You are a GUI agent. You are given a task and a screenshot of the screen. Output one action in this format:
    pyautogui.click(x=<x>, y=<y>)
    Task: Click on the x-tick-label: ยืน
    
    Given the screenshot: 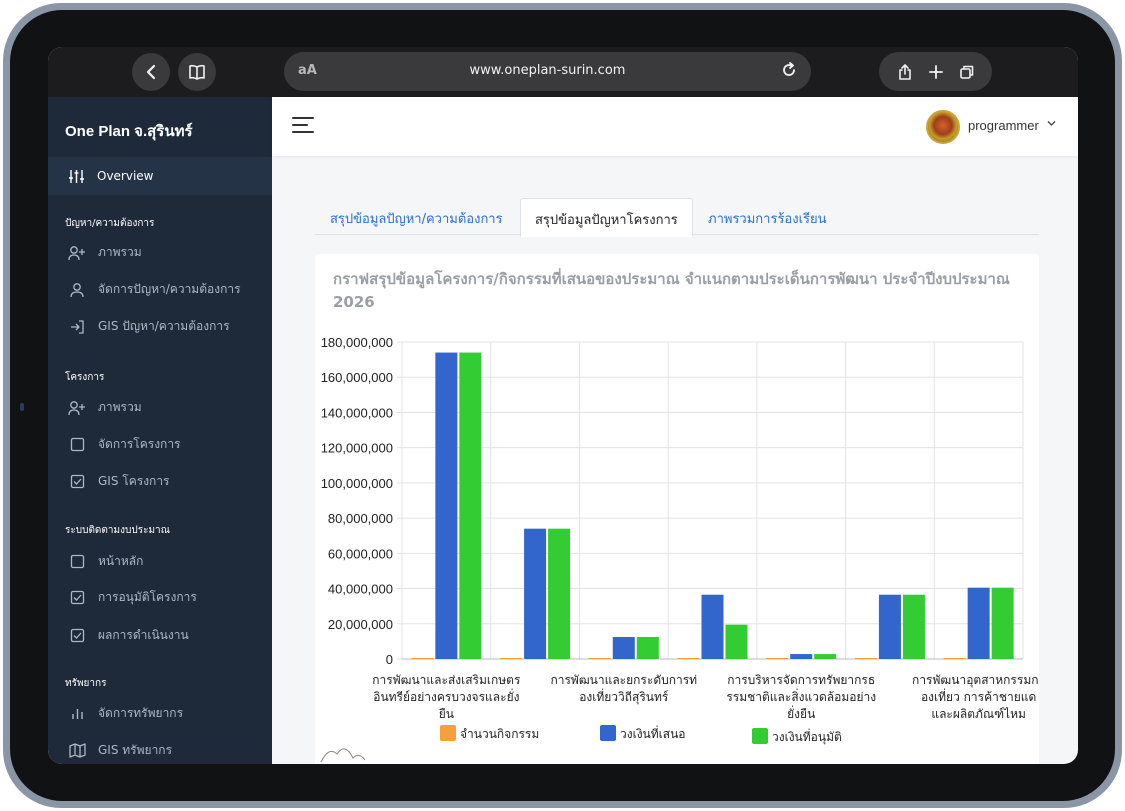 What is the action you would take?
    pyautogui.click(x=446, y=714)
    